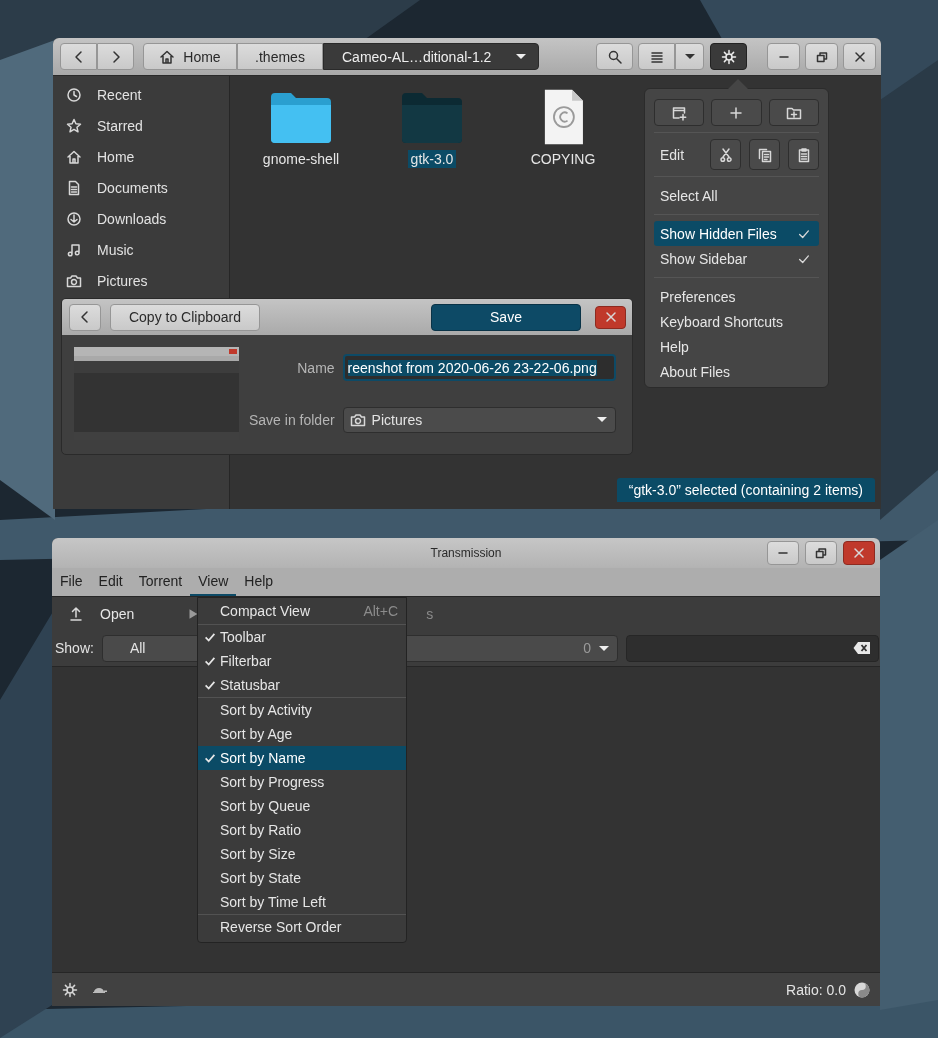  What do you see at coordinates (93, 613) in the screenshot?
I see `open-button: Open` at bounding box center [93, 613].